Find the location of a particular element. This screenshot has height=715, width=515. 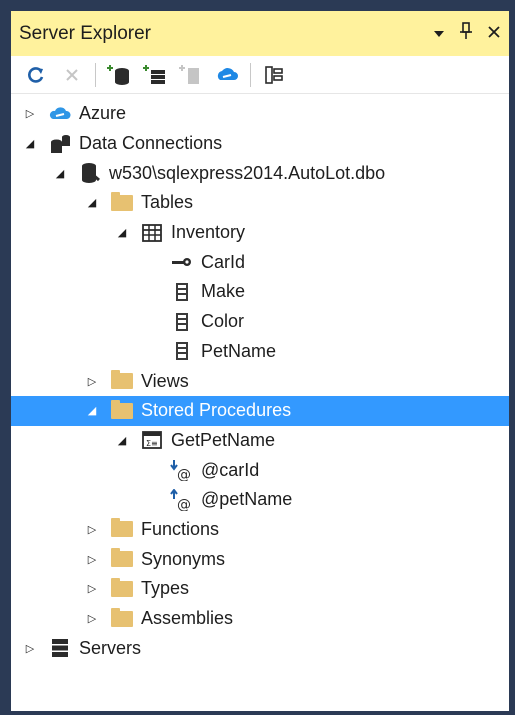

window-frame-top is located at coordinates (257, 5).